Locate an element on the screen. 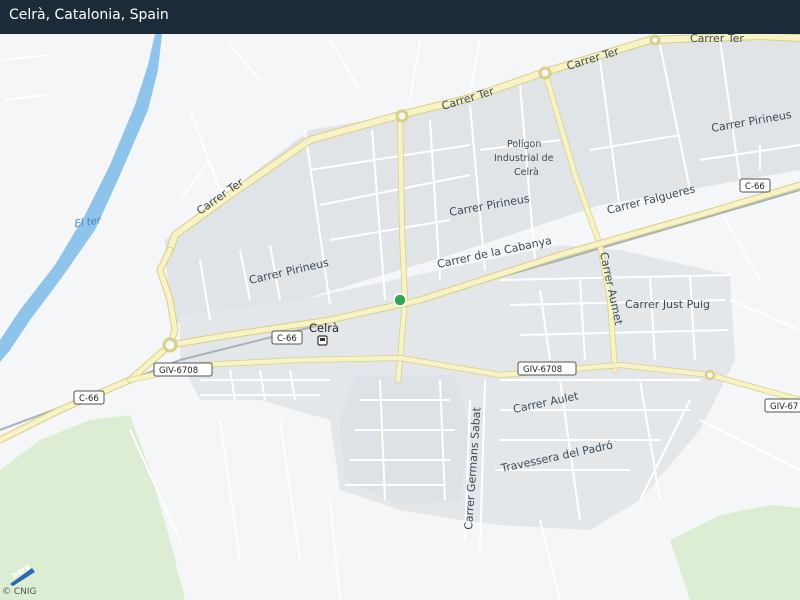 This screenshot has height=600, width=800. road-shield-giv6708-center: GIV-6708 is located at coordinates (547, 368).